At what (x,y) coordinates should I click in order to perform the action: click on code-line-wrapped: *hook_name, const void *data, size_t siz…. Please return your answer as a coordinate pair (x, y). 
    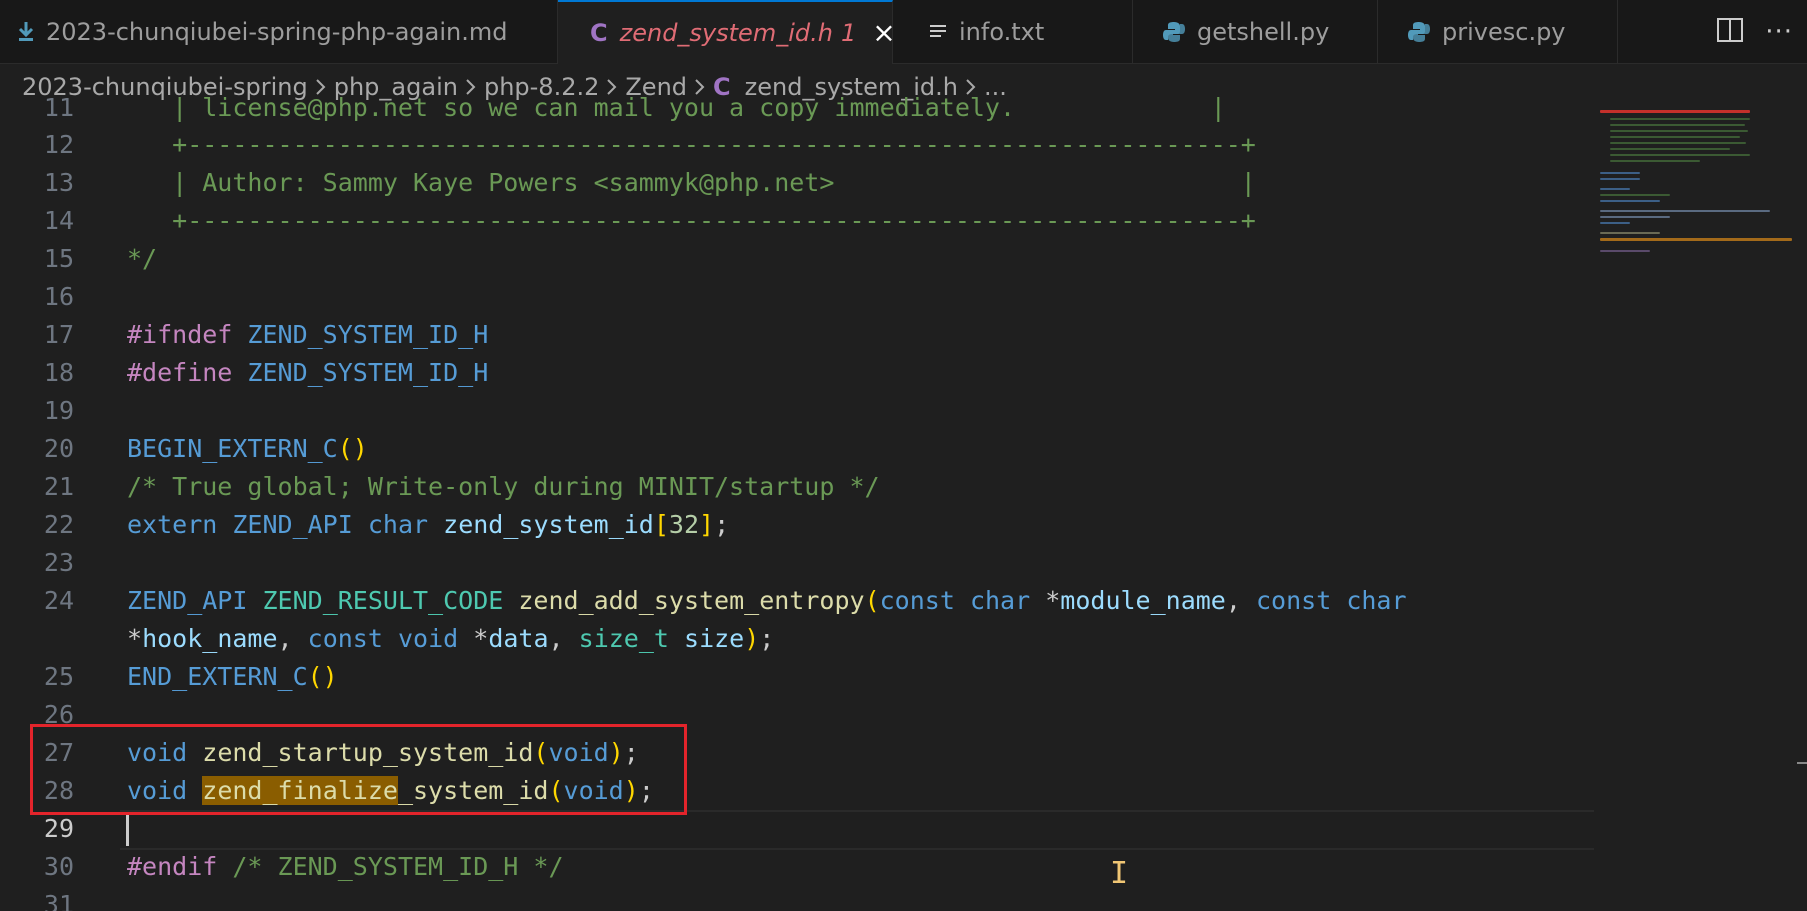
    Looking at the image, I should click on (451, 638).